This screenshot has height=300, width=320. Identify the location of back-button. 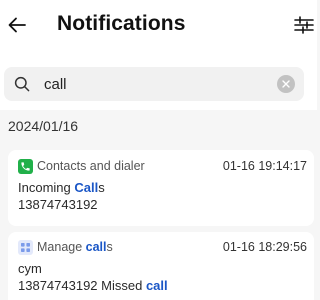
(17, 25).